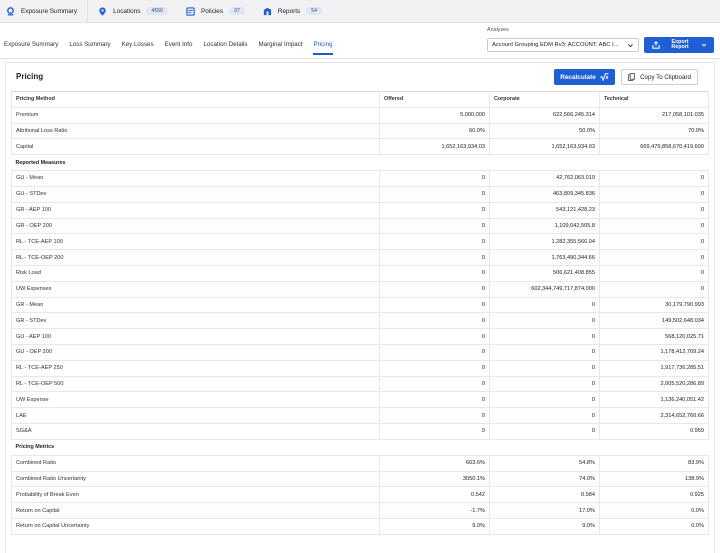 The width and height of the screenshot is (720, 553). What do you see at coordinates (293, 11) in the screenshot?
I see `nav-reports: Reports 54` at bounding box center [293, 11].